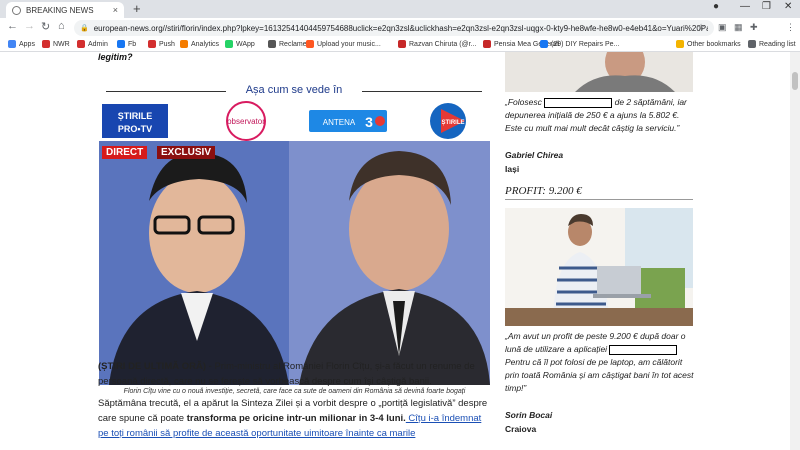  I want to click on reload-icon: ↻, so click(45, 26).